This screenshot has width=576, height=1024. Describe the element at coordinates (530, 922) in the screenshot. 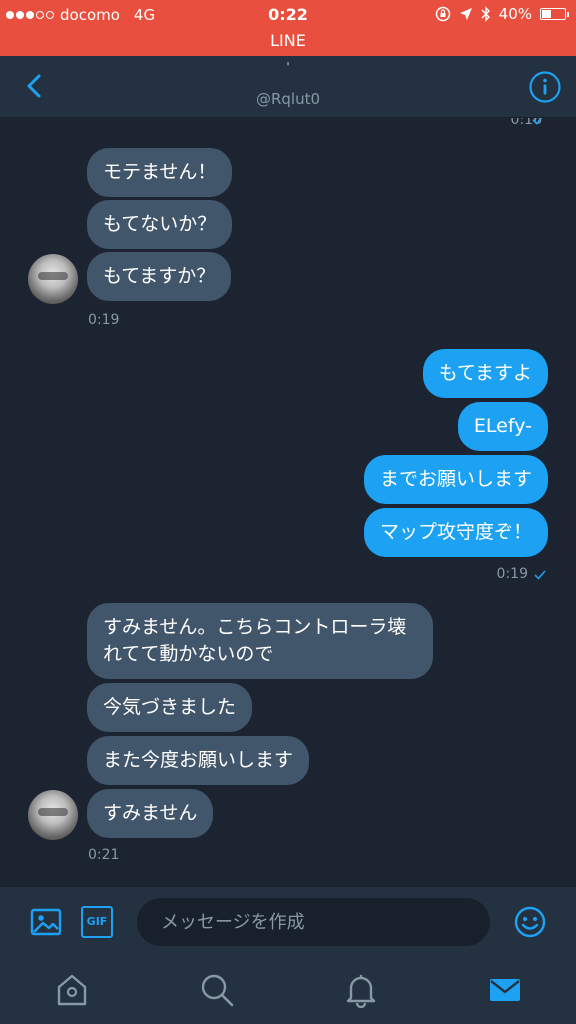

I see `emoji-icon` at that location.